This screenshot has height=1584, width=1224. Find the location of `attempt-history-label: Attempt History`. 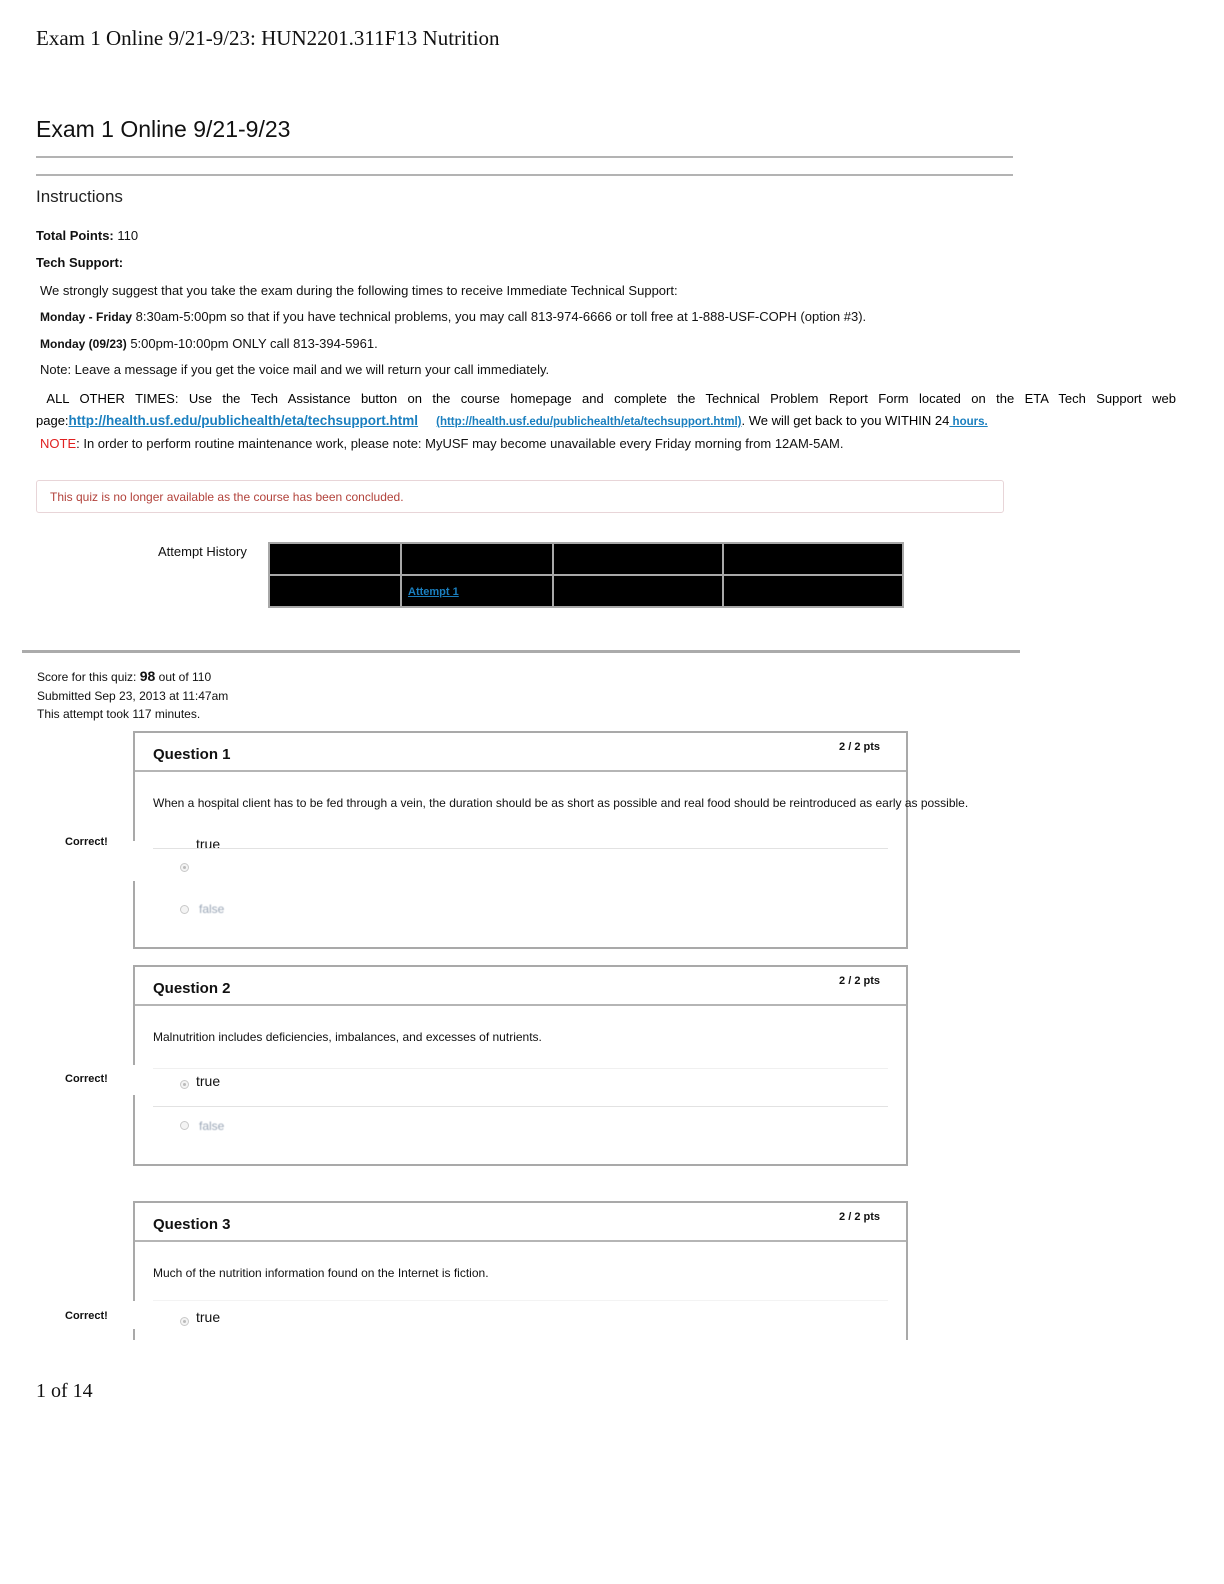

attempt-history-label: Attempt History is located at coordinates (202, 551).